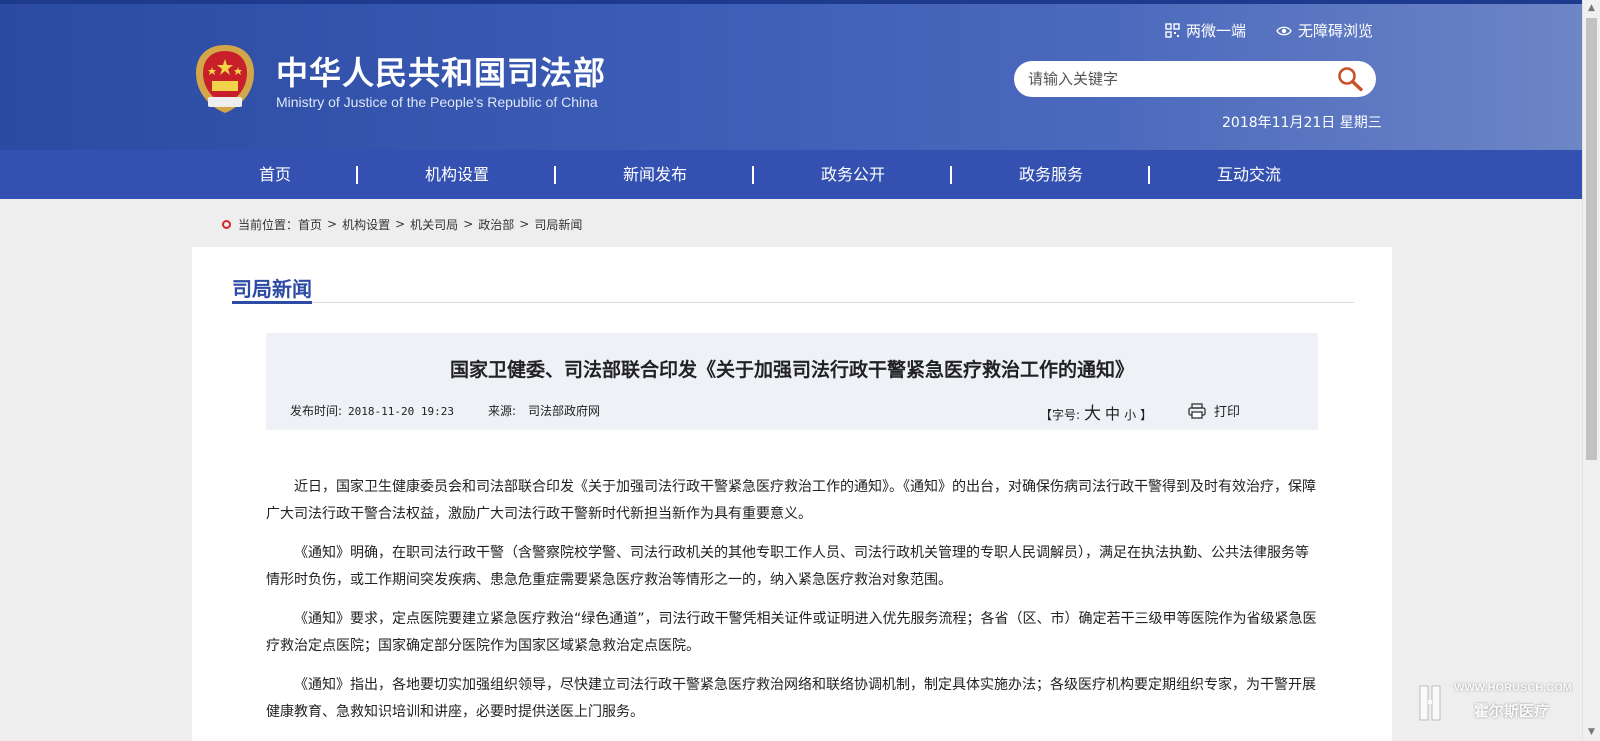  I want to click on breadcrumb: 当前位置： 首页 > 机构设置 > 机关司局 > 政治部 > 司局新闻, so click(402, 224).